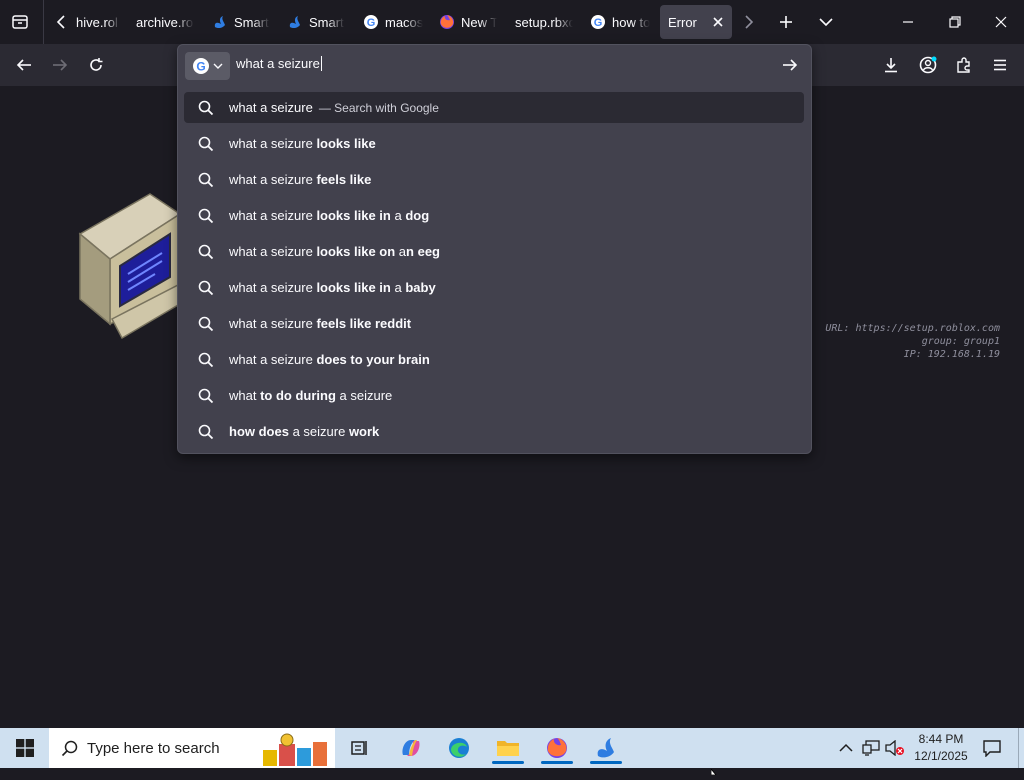 The image size is (1024, 780). I want to click on tab-label: hive.rol, so click(97, 22).